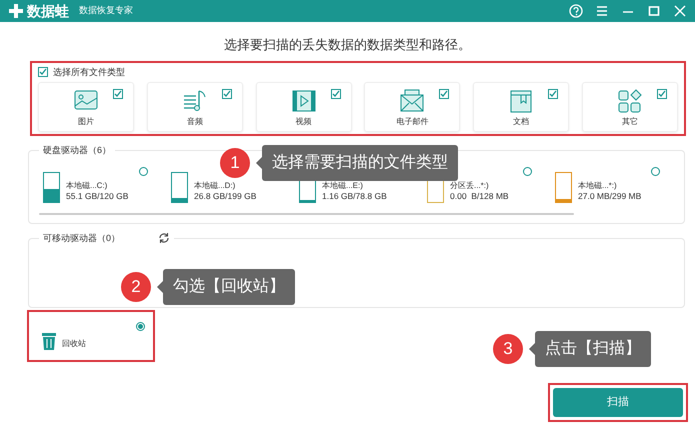 Image resolution: width=695 pixels, height=427 pixels. Describe the element at coordinates (479, 196) in the screenshot. I see `drive-usage: 0.00 B/128 MB` at that location.